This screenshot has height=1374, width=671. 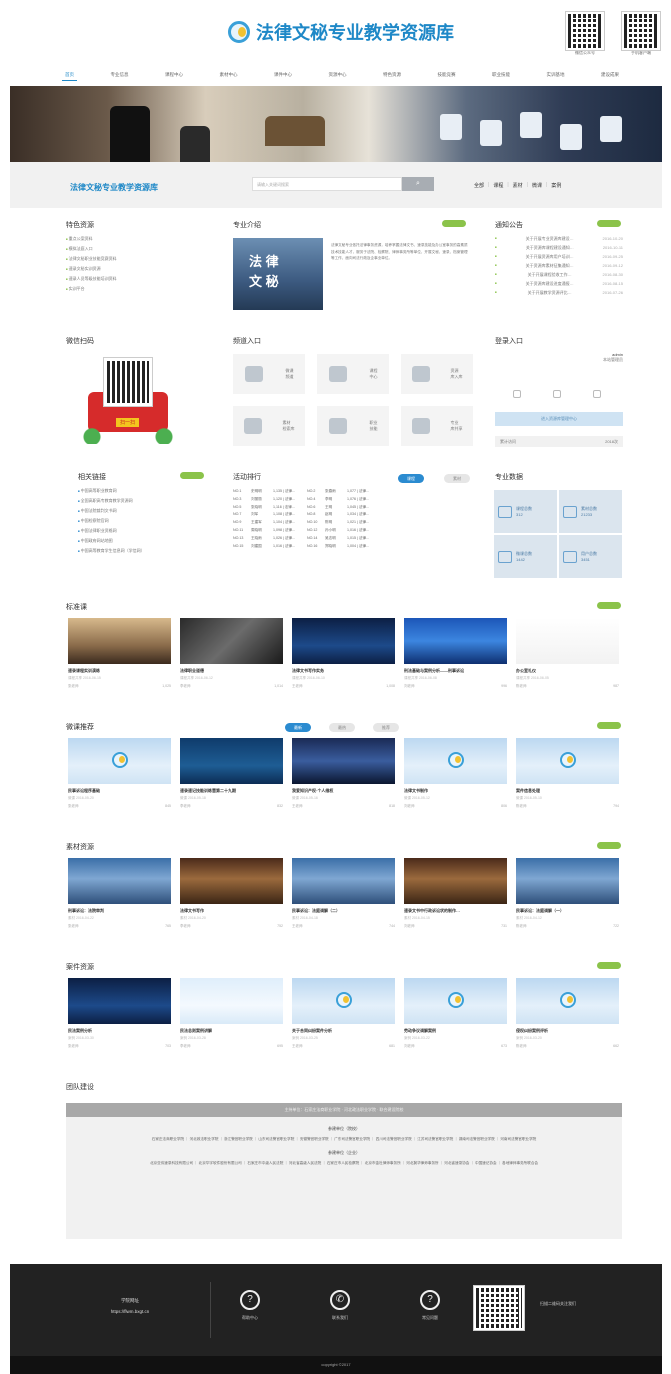 What do you see at coordinates (148, 551) in the screenshot?
I see `link-item: 中国高等教育学生信息网（学信网）` at bounding box center [148, 551].